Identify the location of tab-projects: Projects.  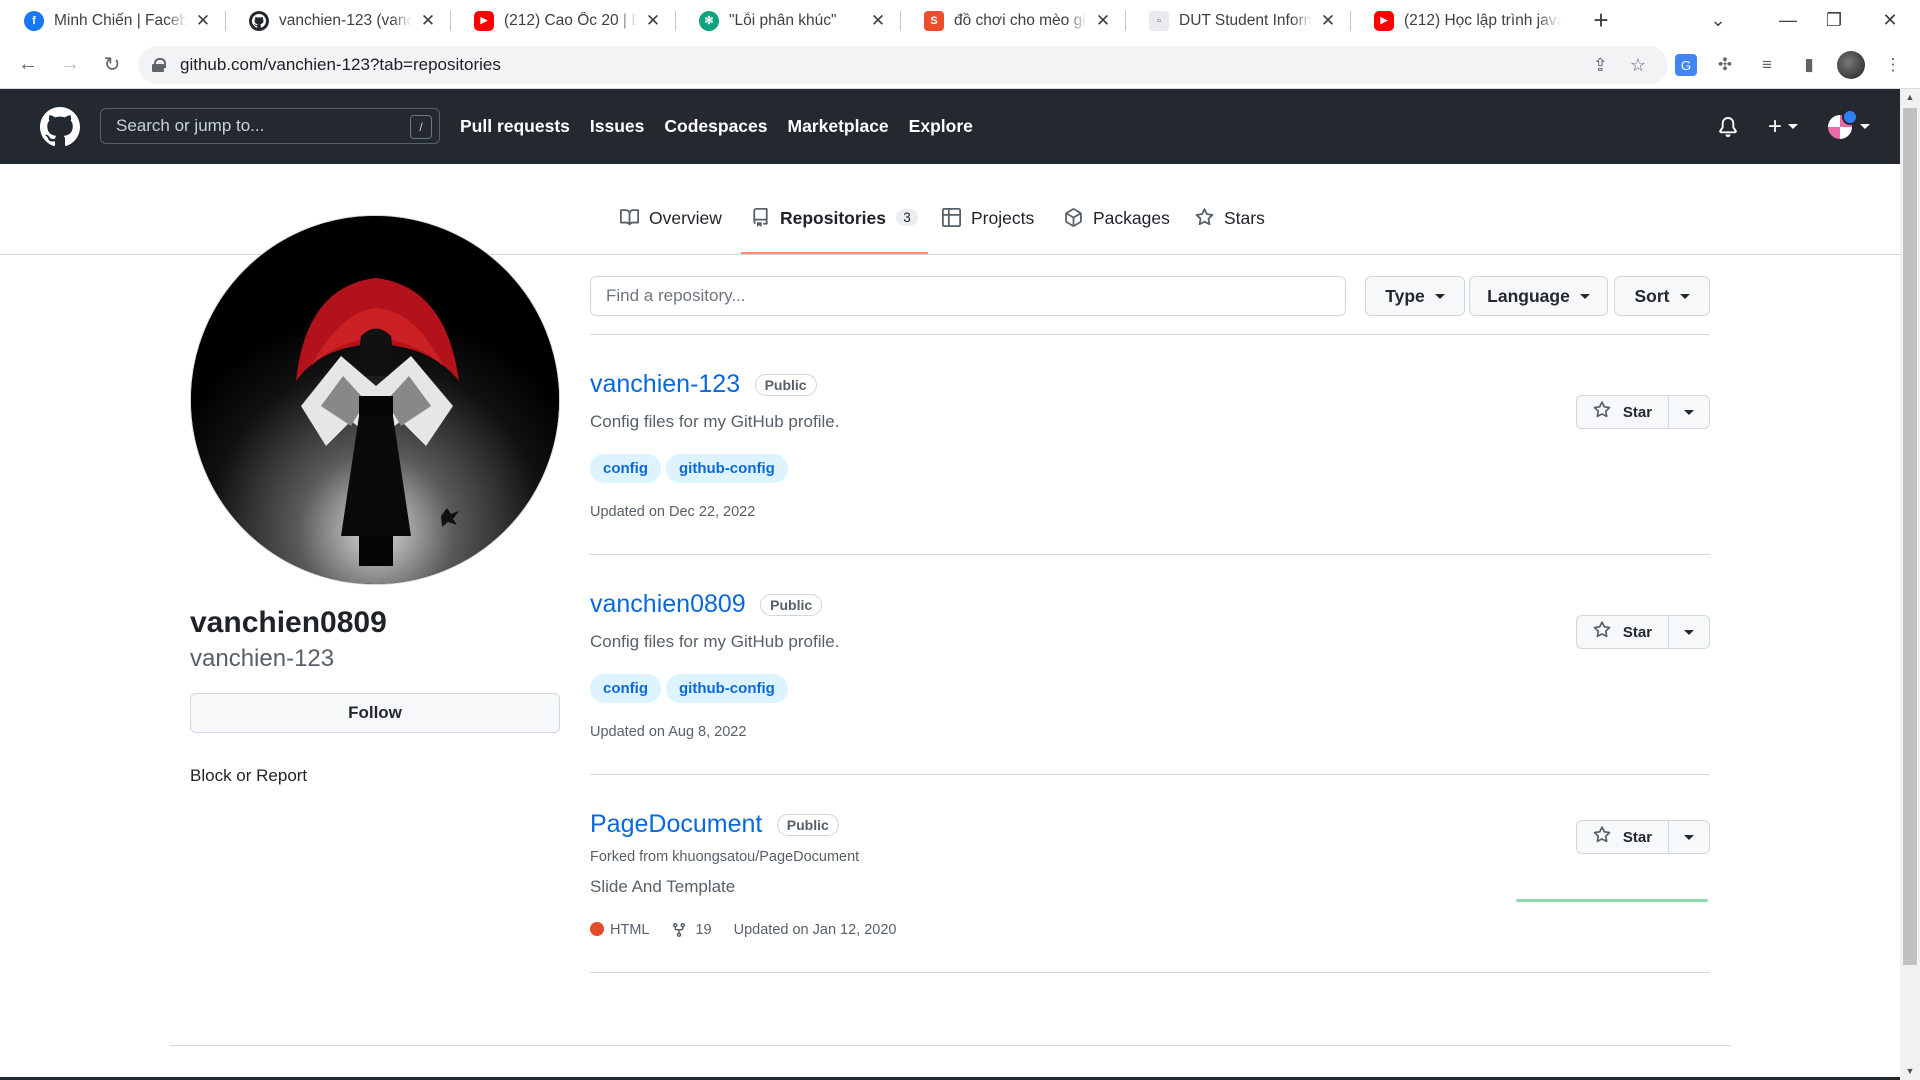
(988, 231).